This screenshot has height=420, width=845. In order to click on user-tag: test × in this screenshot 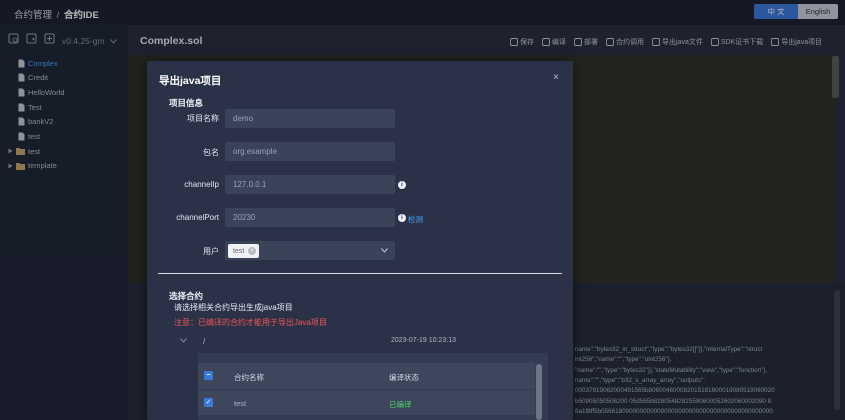, I will do `click(244, 251)`.